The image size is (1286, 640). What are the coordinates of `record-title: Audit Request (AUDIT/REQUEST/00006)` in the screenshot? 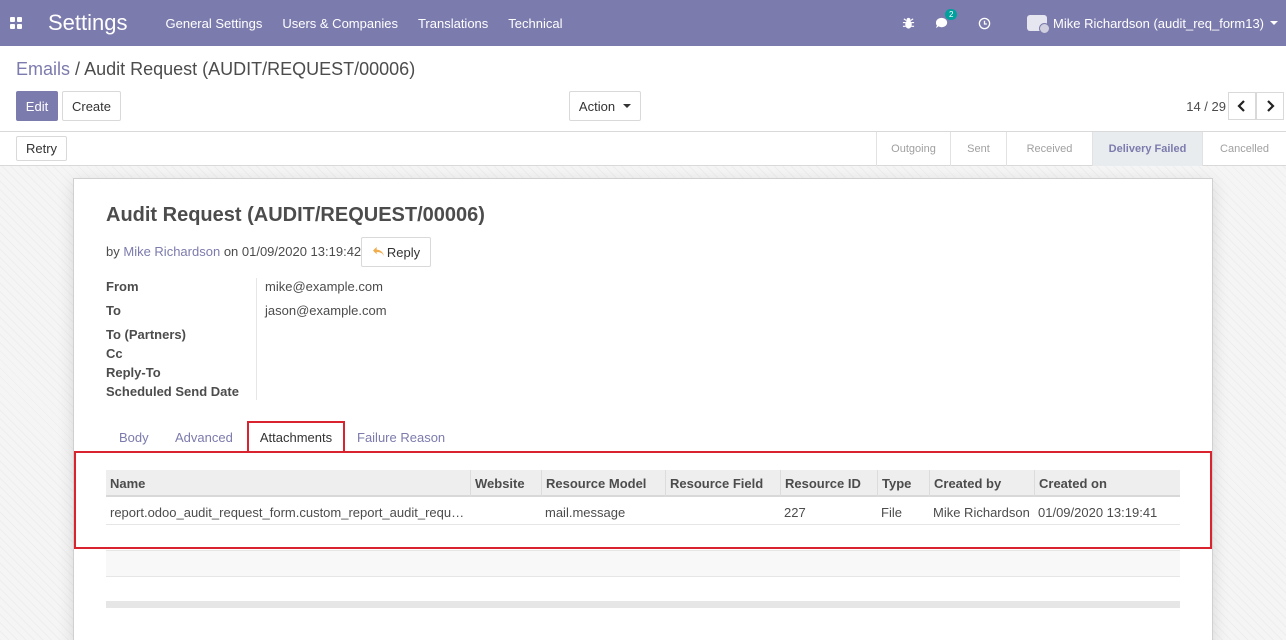 It's located at (295, 215).